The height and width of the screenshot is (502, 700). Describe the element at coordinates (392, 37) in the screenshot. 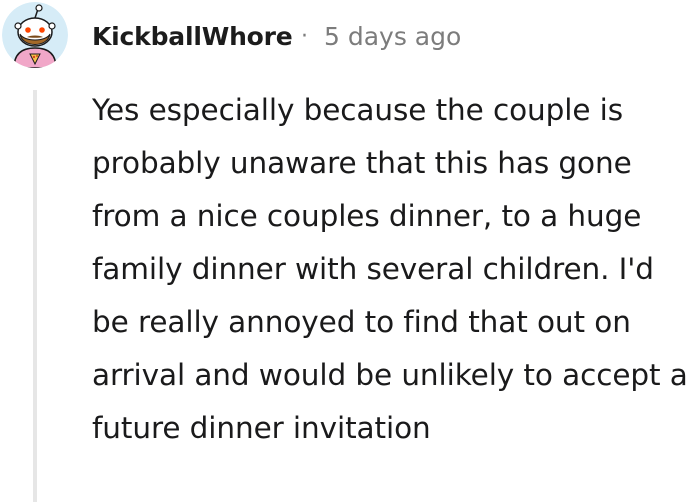

I see `comment-timestamp: 5 days ago` at that location.